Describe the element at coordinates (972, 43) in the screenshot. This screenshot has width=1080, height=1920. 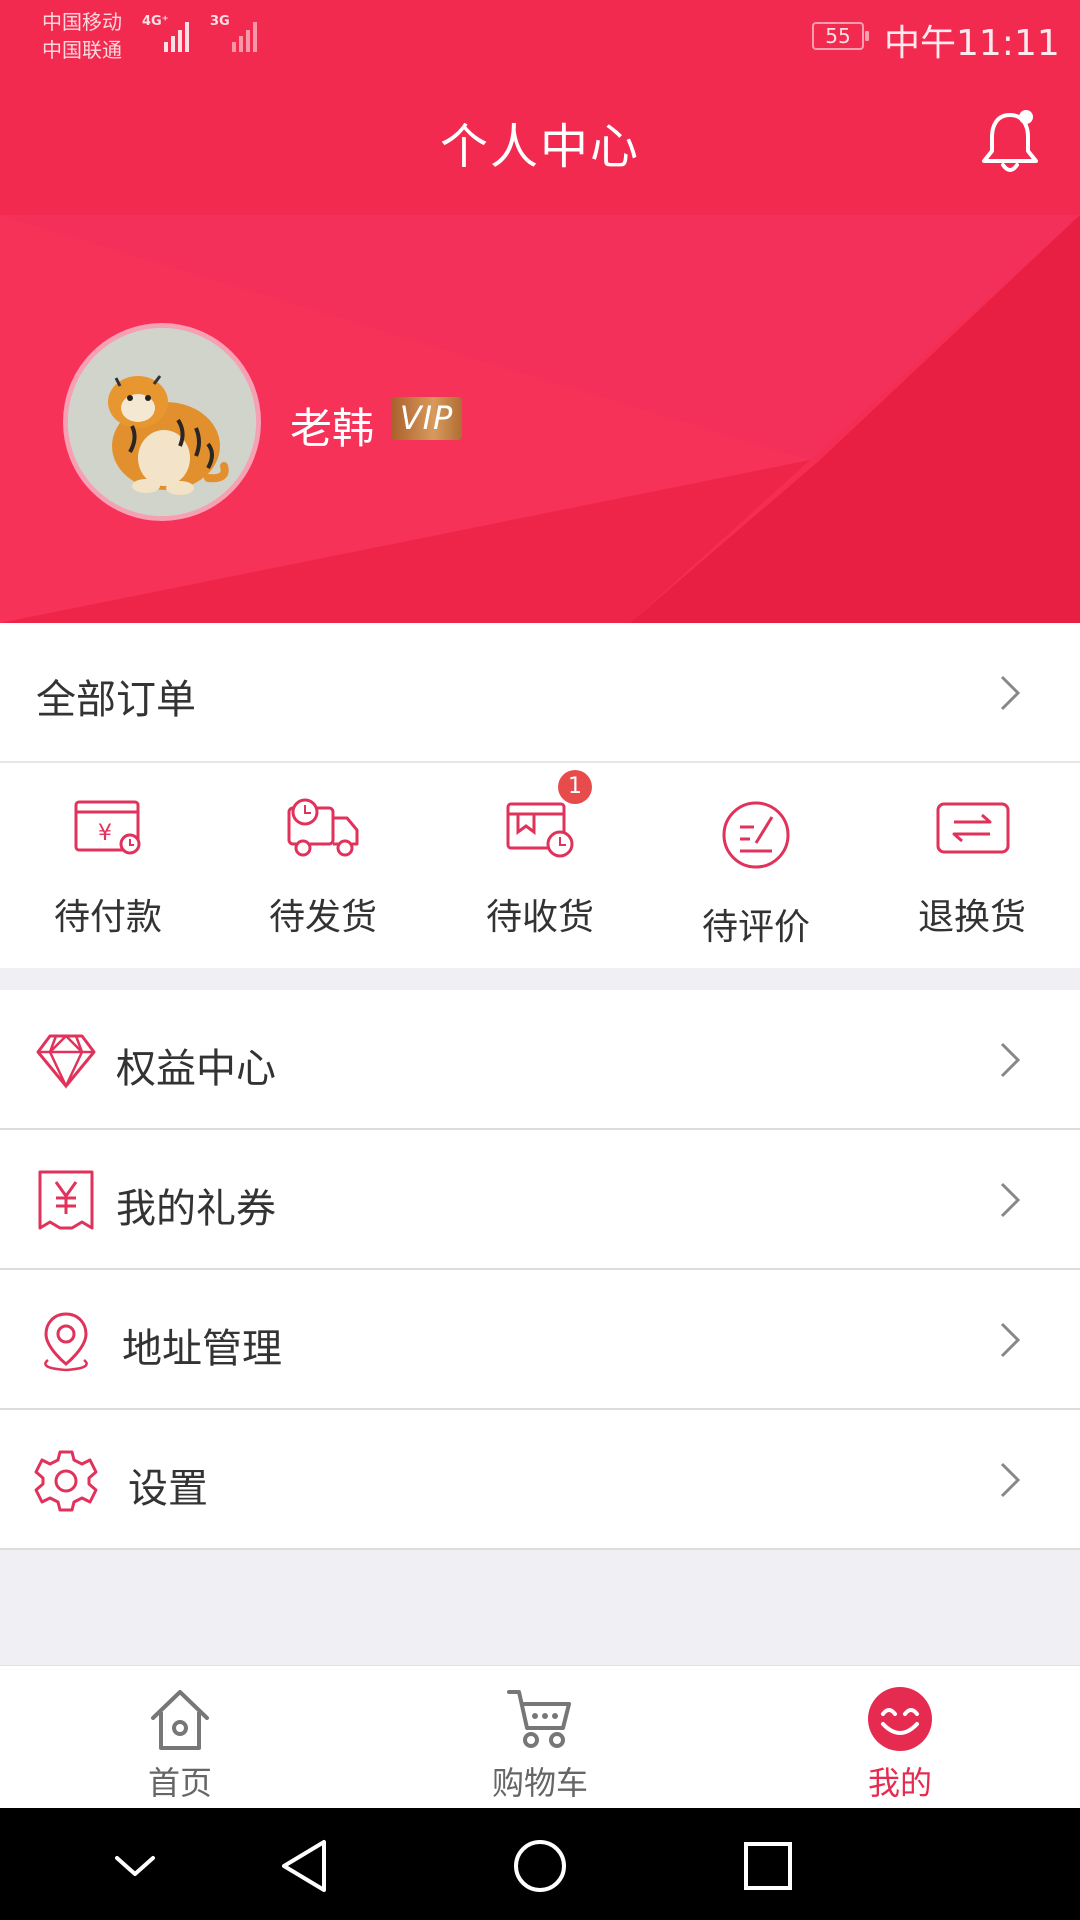
I see `status-time: 中午11:11` at that location.